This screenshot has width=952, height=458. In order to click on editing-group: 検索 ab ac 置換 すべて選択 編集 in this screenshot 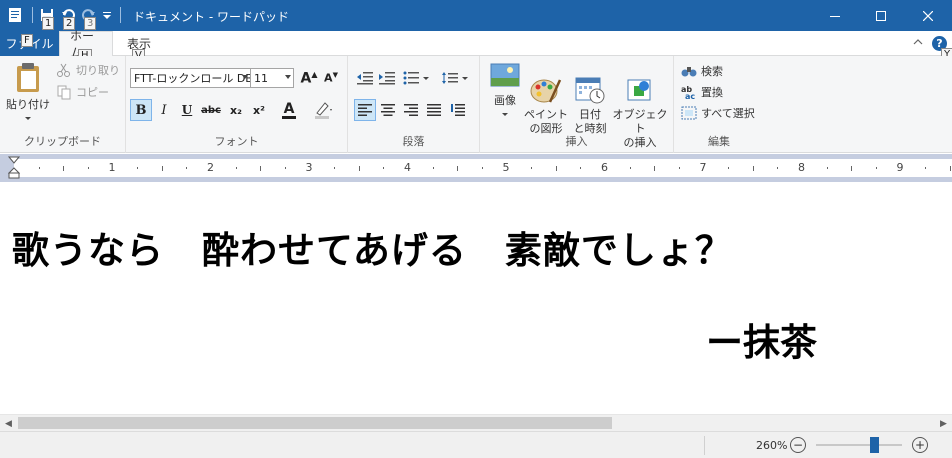, I will do `click(719, 104)`.